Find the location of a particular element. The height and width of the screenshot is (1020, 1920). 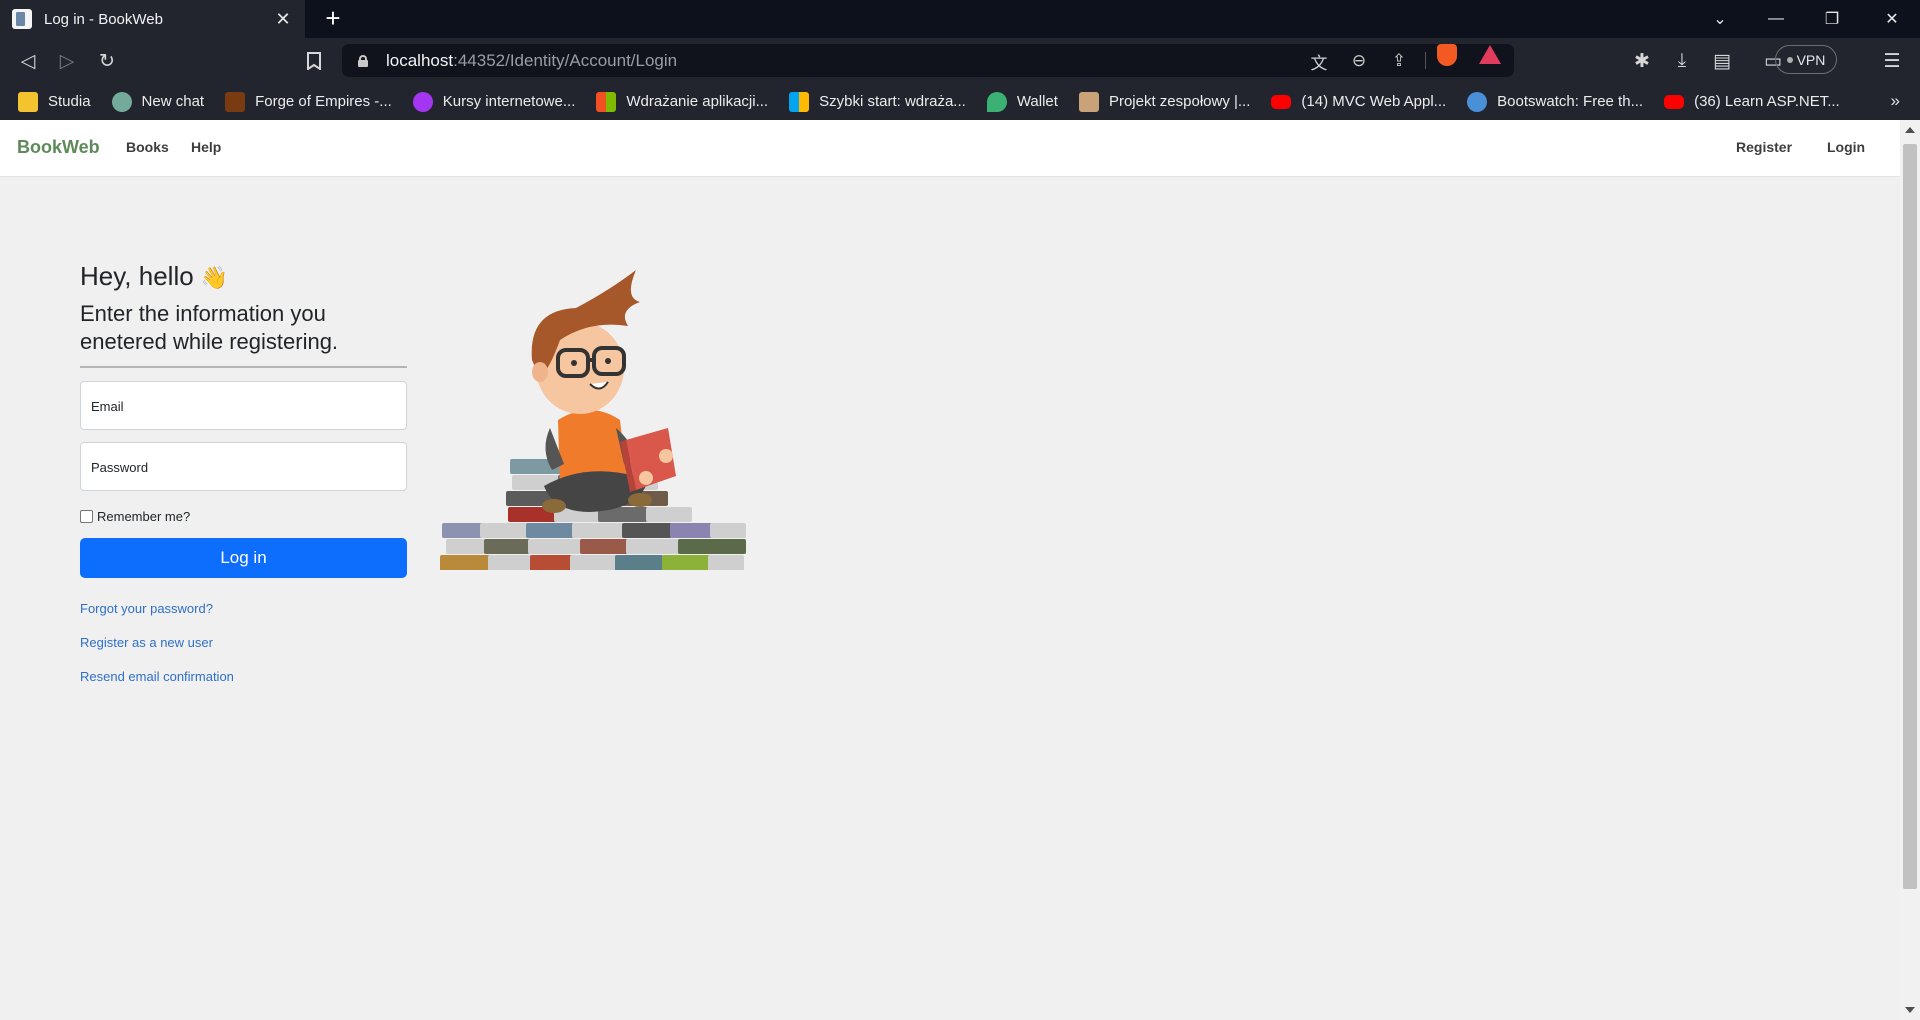

page-title: Hey, hello 👋 is located at coordinates (243, 276).